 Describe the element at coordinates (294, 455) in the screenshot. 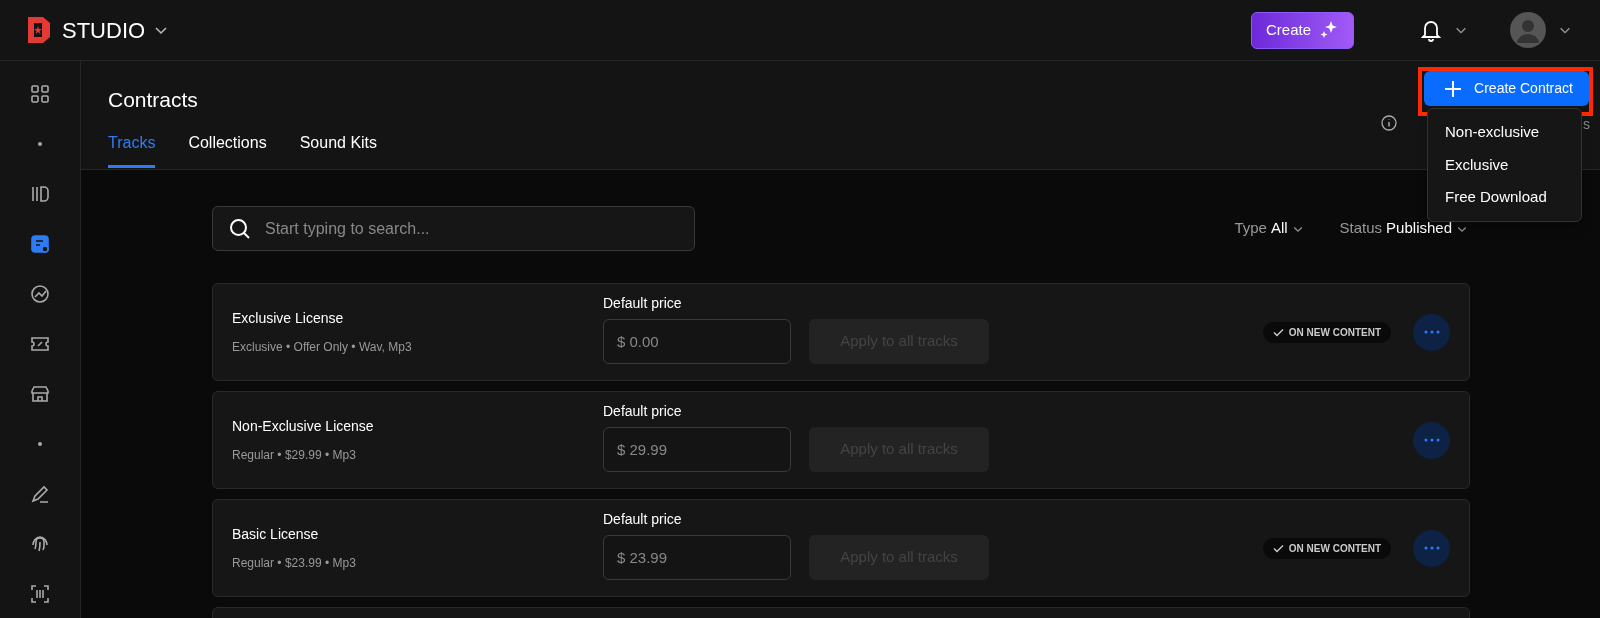

I see `contract-details: Regular • $29.99 • Mp3` at that location.